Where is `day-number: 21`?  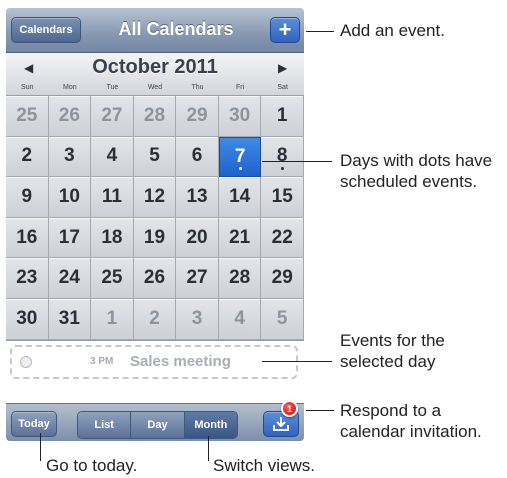 day-number: 21 is located at coordinates (240, 237).